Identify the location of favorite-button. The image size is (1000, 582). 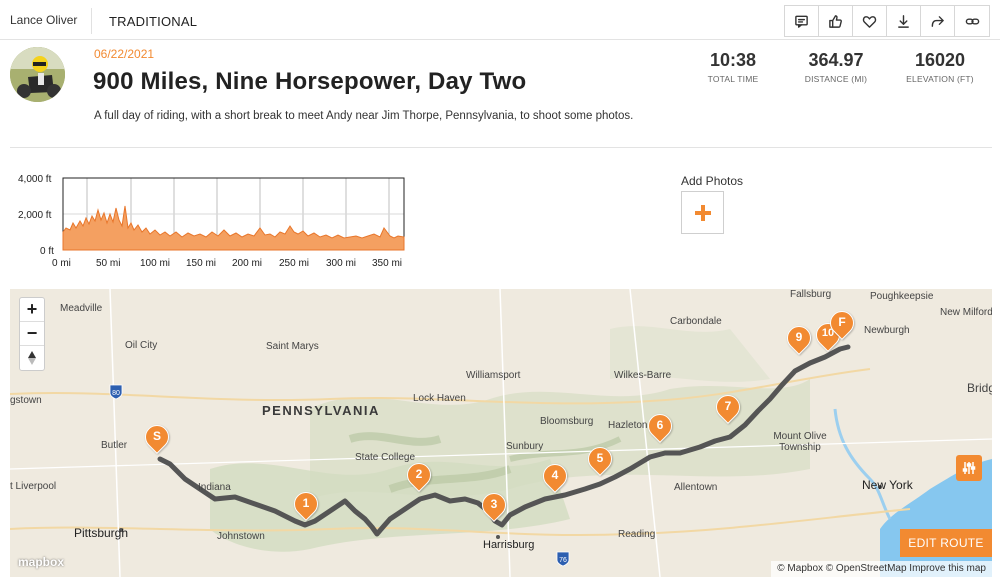
(870, 21).